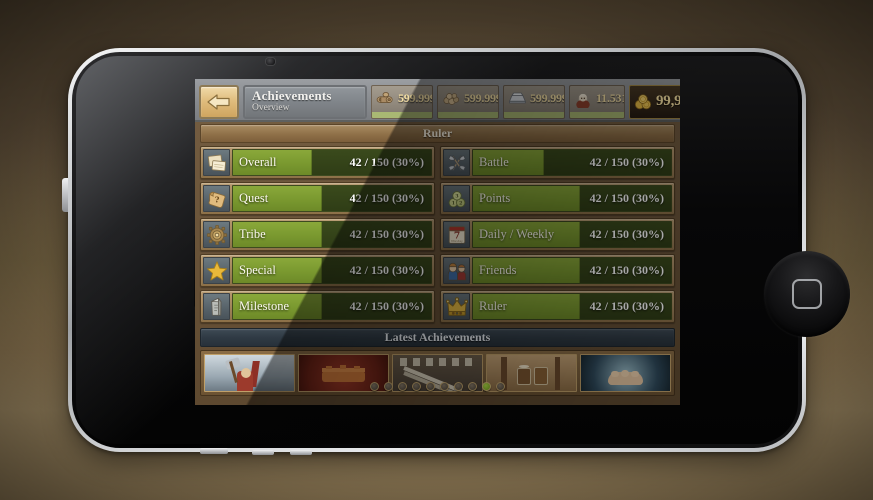 Image resolution: width=873 pixels, height=500 pixels. Describe the element at coordinates (317, 234) in the screenshot. I see `achievement-card-tribe: Tribe 42 / 150 (30%)` at that location.